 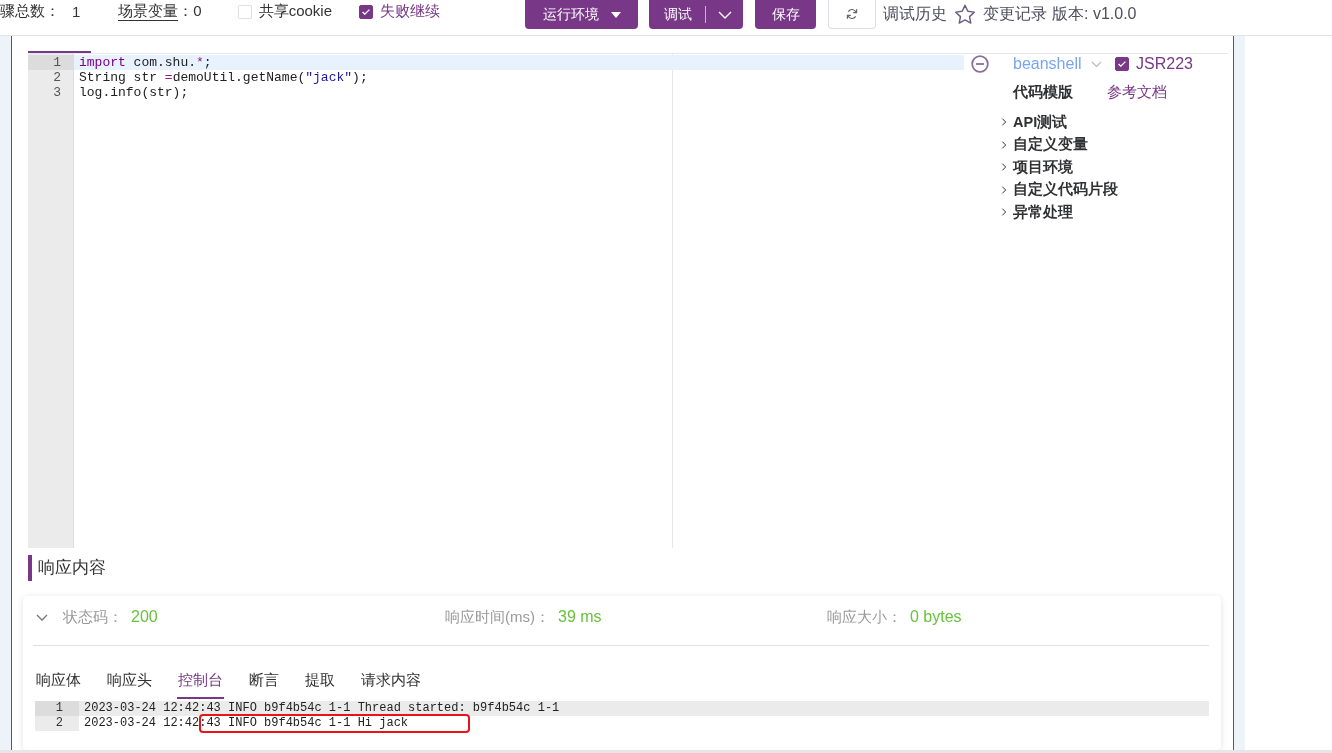 What do you see at coordinates (1040, 122) in the screenshot?
I see `template-item: API测试` at bounding box center [1040, 122].